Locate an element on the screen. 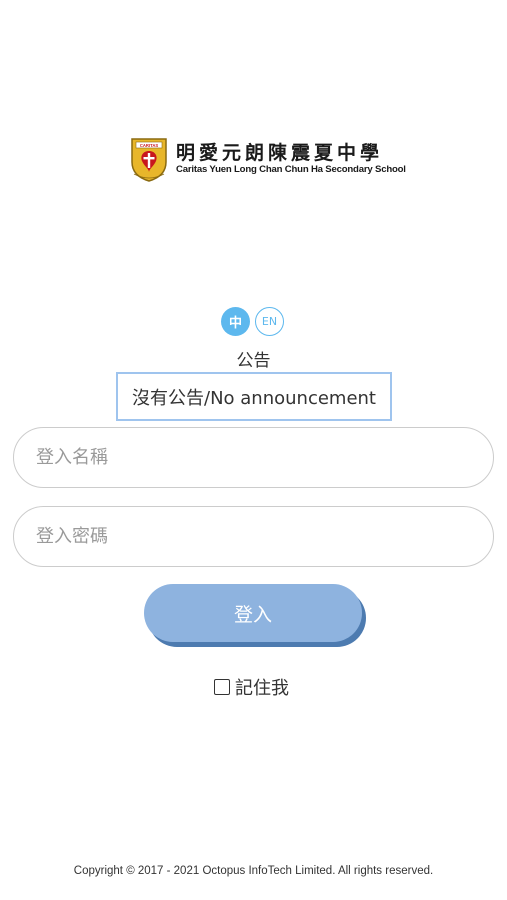 The height and width of the screenshot is (900, 507). language-switch: 中 EN is located at coordinates (252, 321).